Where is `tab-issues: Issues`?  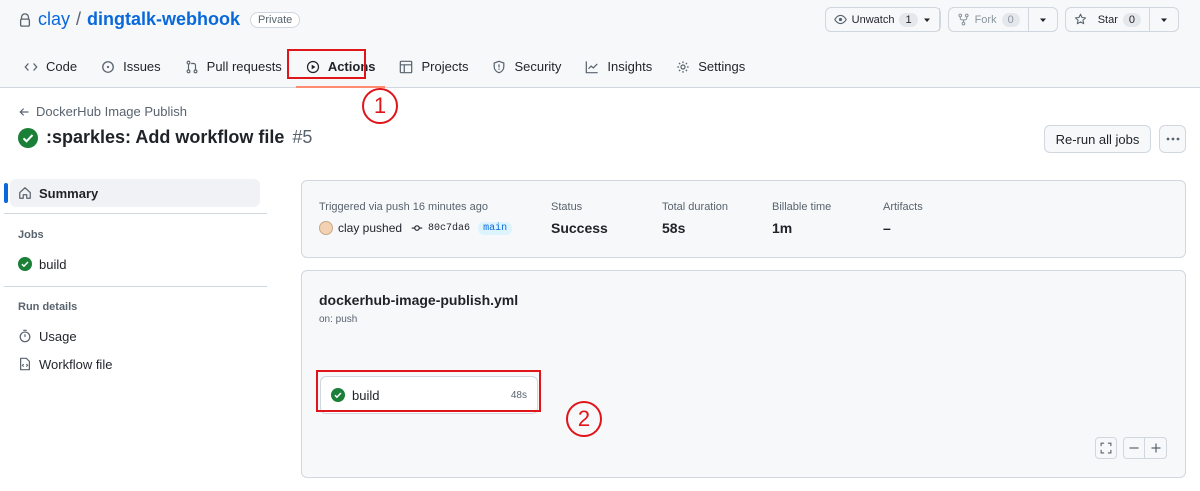
tab-issues: Issues is located at coordinates (131, 66).